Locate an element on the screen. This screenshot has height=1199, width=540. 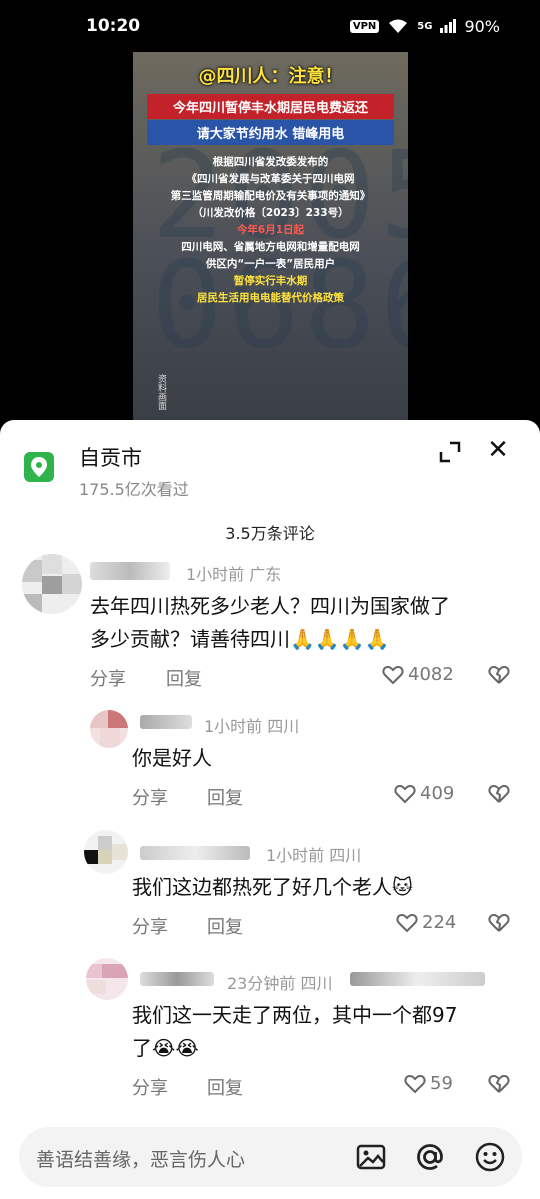
body-line: 供区内“一户一表”居民用户 is located at coordinates (270, 264).